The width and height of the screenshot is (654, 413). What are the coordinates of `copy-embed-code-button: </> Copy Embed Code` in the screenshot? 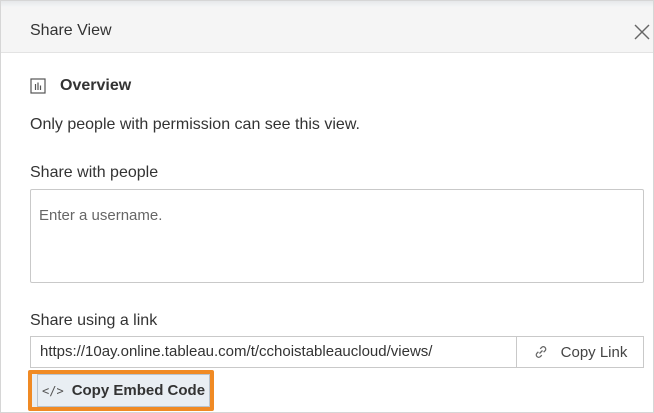 It's located at (121, 390).